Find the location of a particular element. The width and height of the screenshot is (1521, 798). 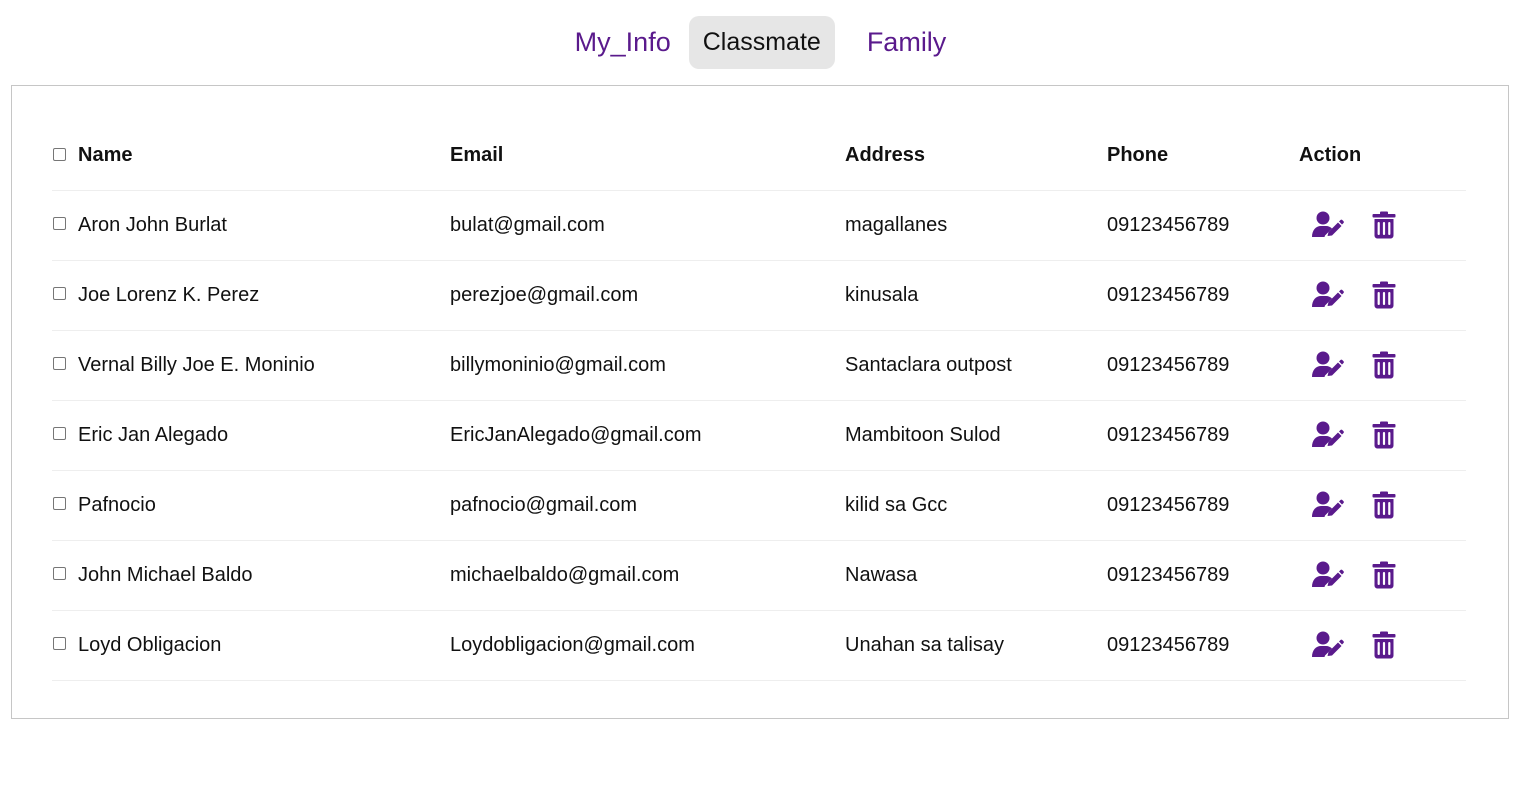

header-name-label: Name is located at coordinates (105, 155).